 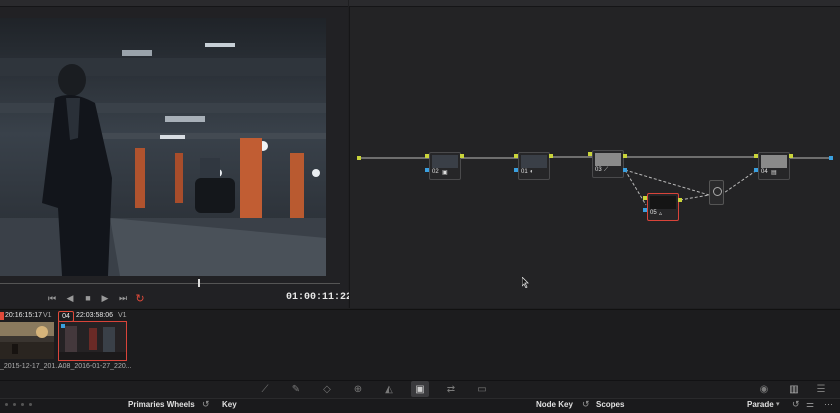 I want to click on settings-icon: ☰, so click(x=821, y=389).